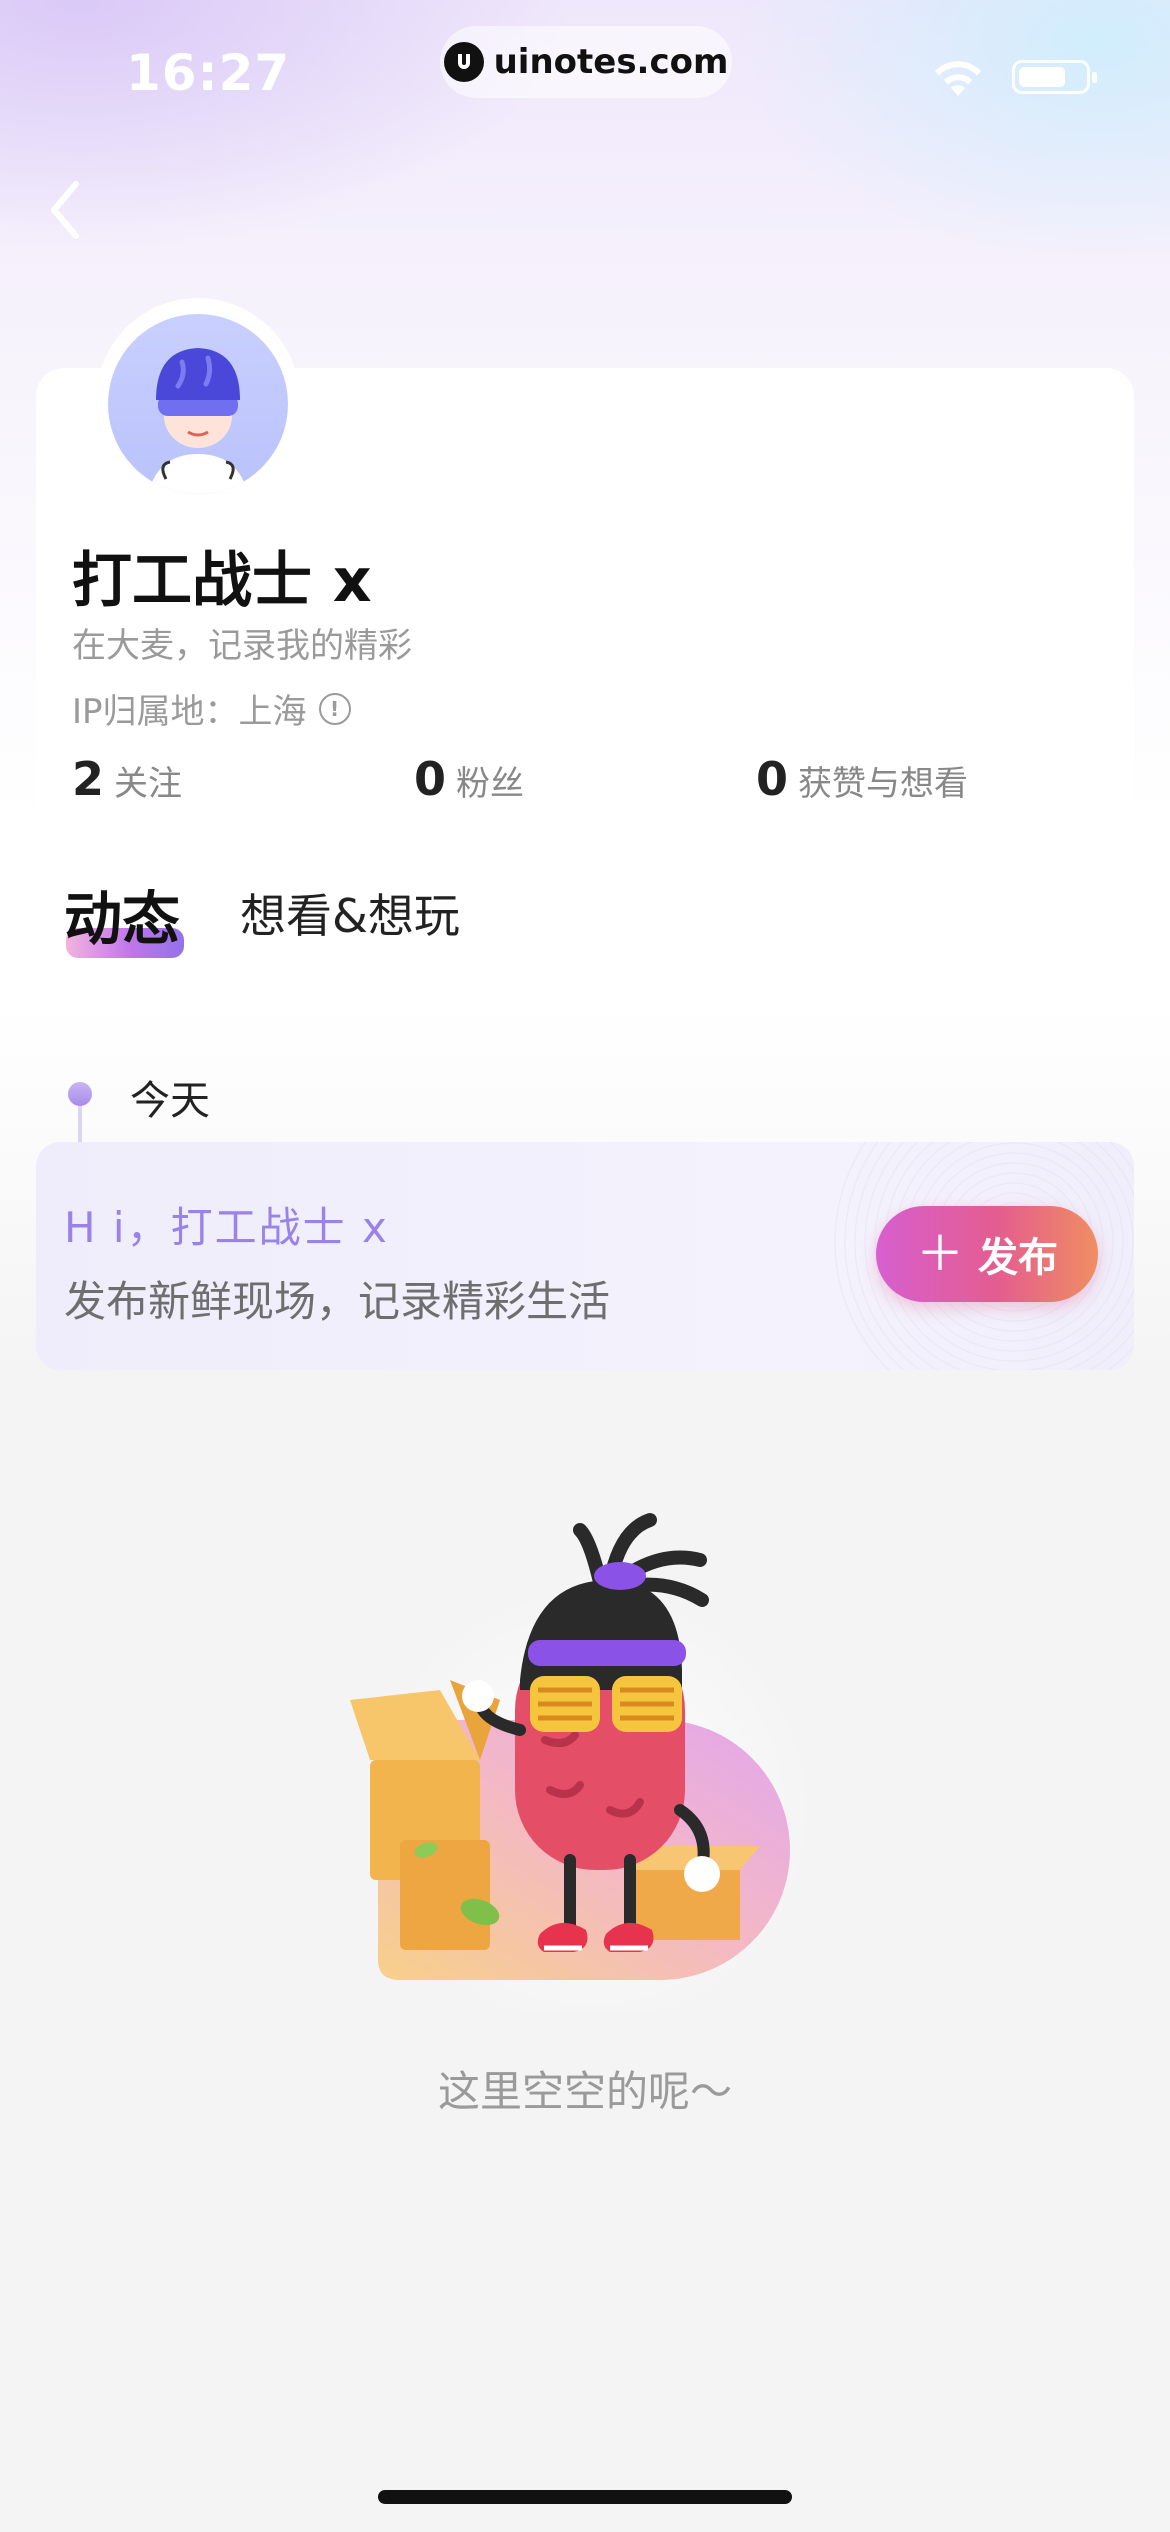 This screenshot has height=2532, width=1170. I want to click on url-pill: uinotes.com, so click(586, 62).